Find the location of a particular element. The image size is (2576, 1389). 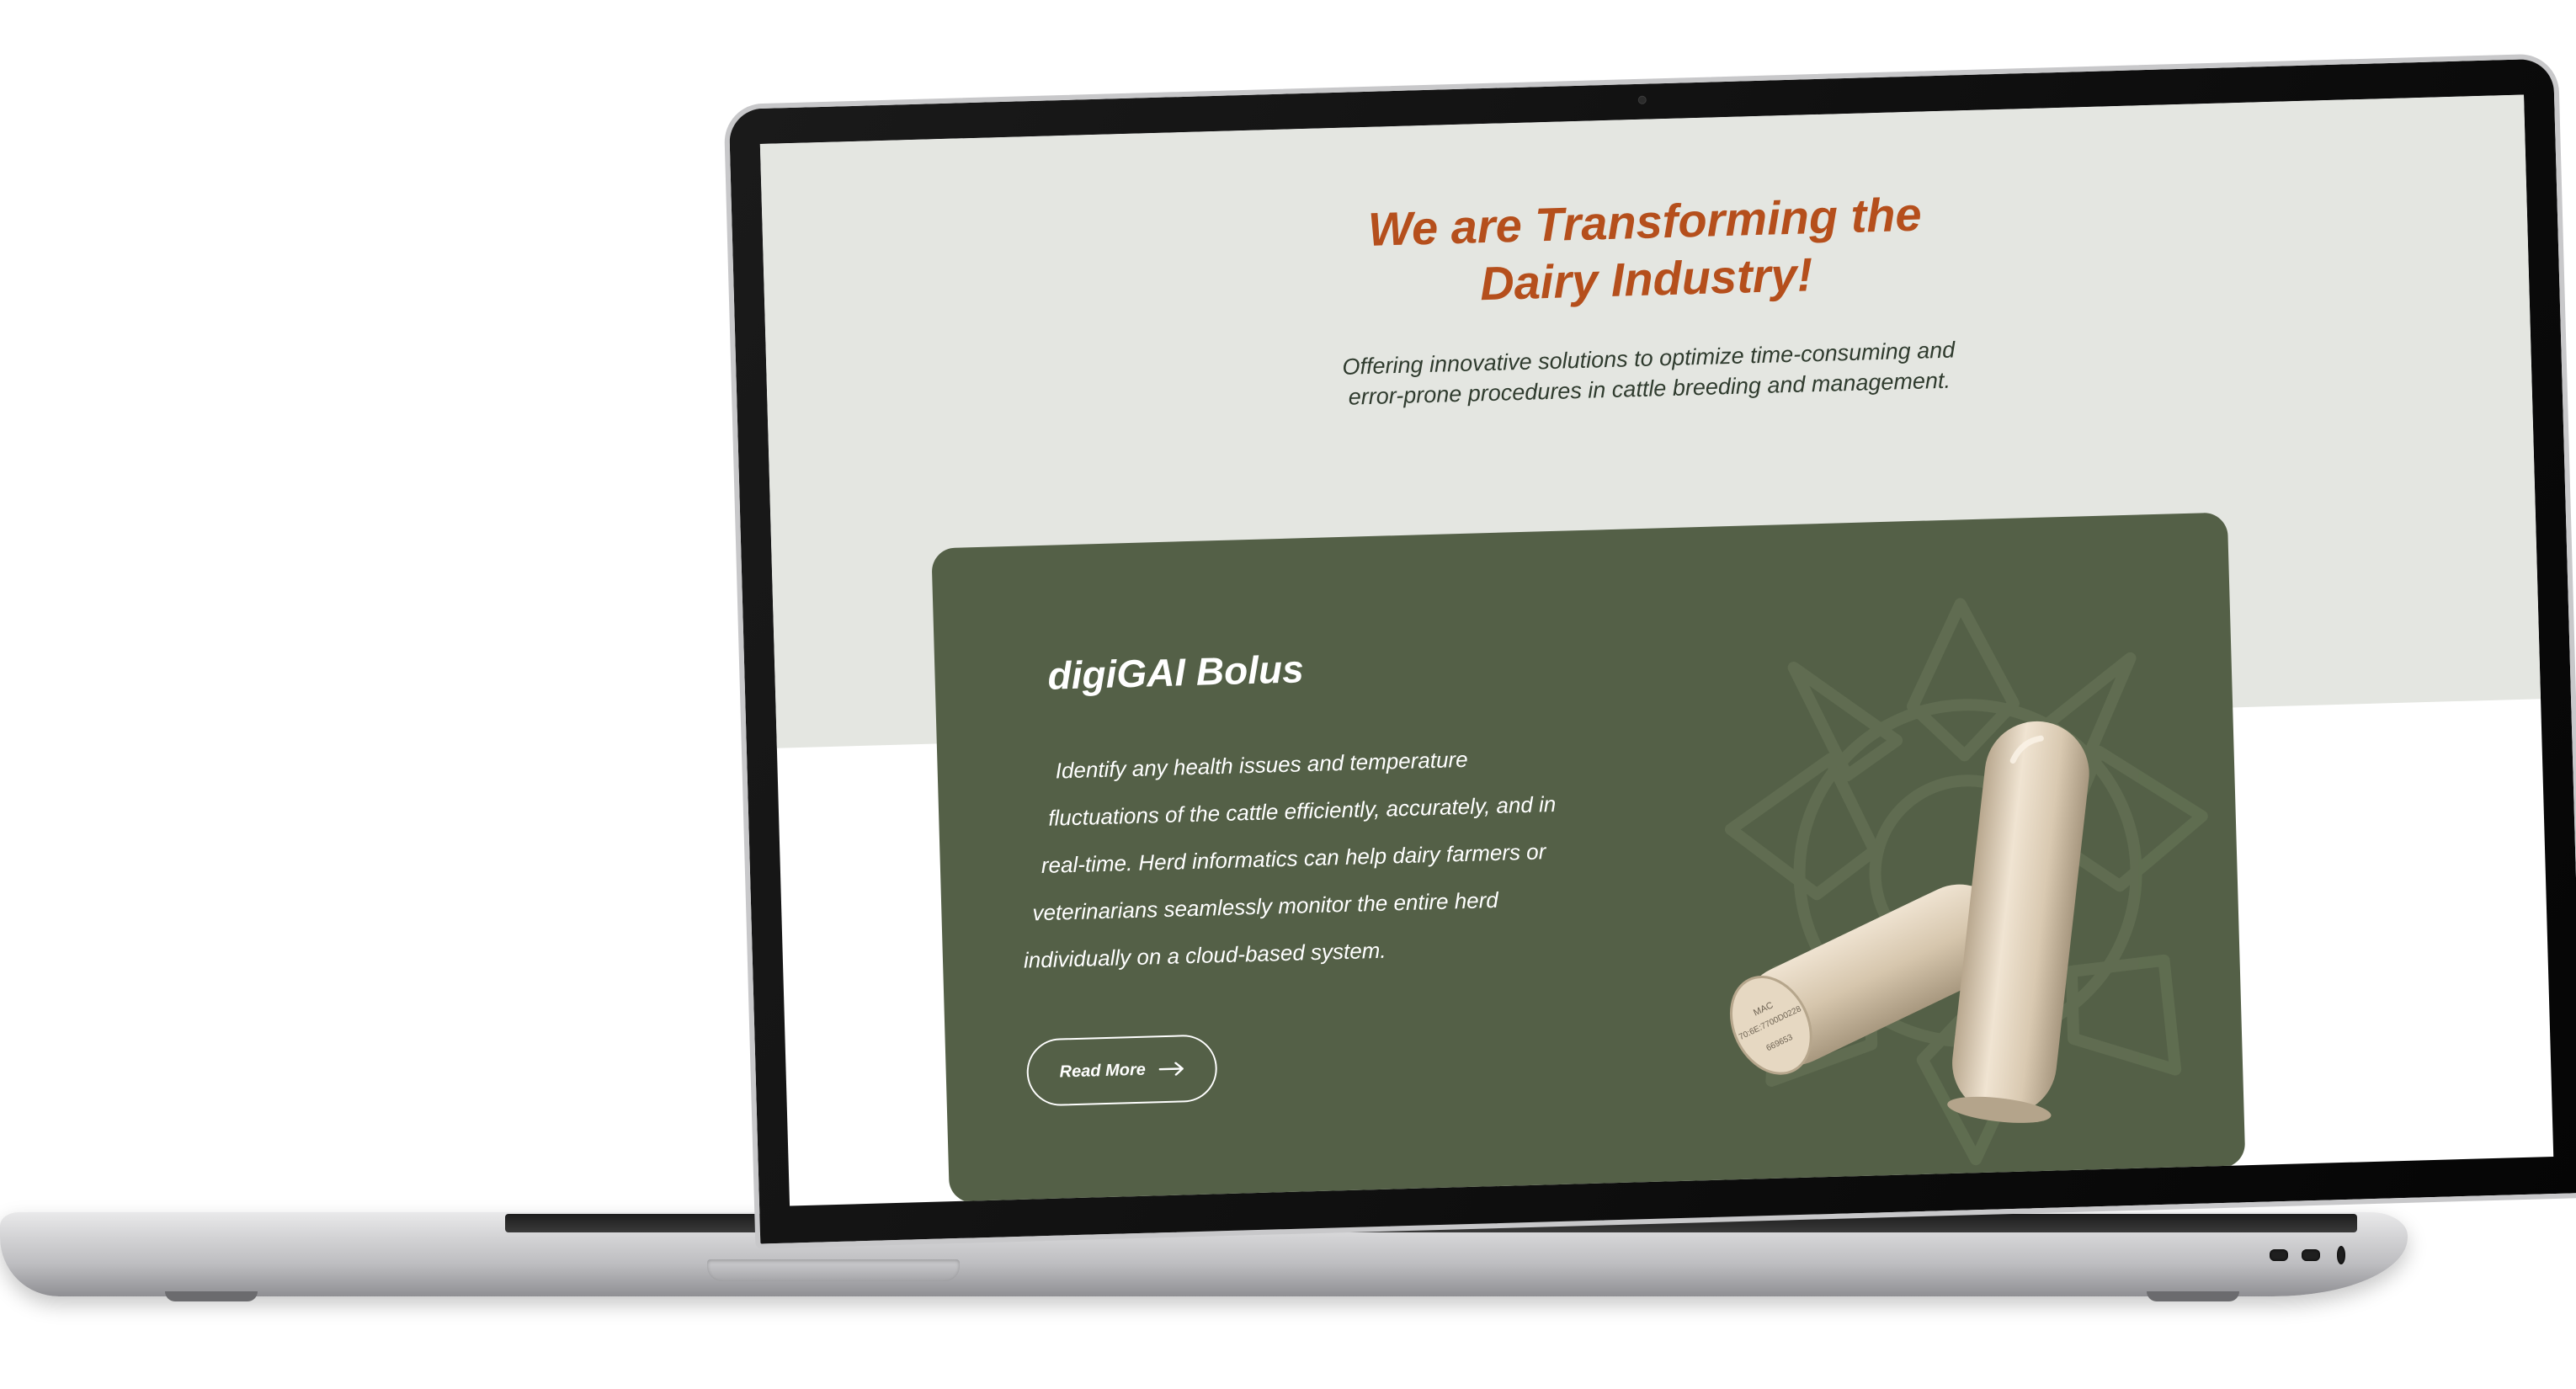

read-more-button: Read More is located at coordinates (1121, 1071).